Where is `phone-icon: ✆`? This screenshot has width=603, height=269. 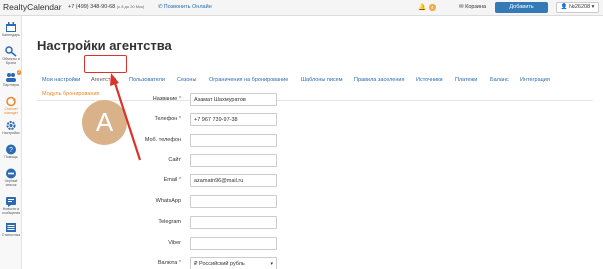 phone-icon: ✆ is located at coordinates (160, 7).